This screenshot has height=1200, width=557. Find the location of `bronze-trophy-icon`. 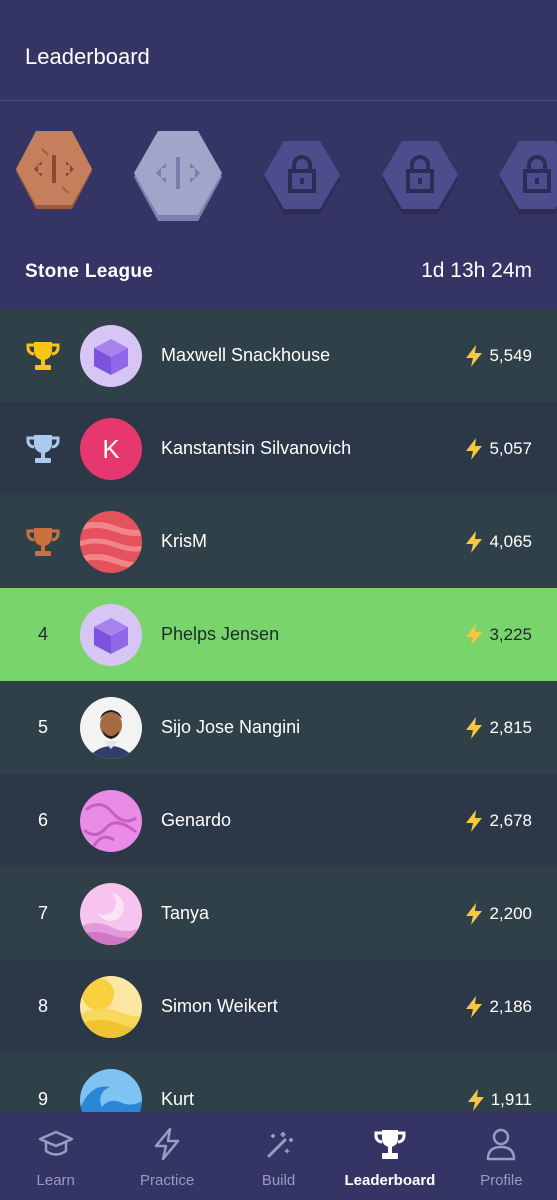

bronze-trophy-icon is located at coordinates (43, 541).